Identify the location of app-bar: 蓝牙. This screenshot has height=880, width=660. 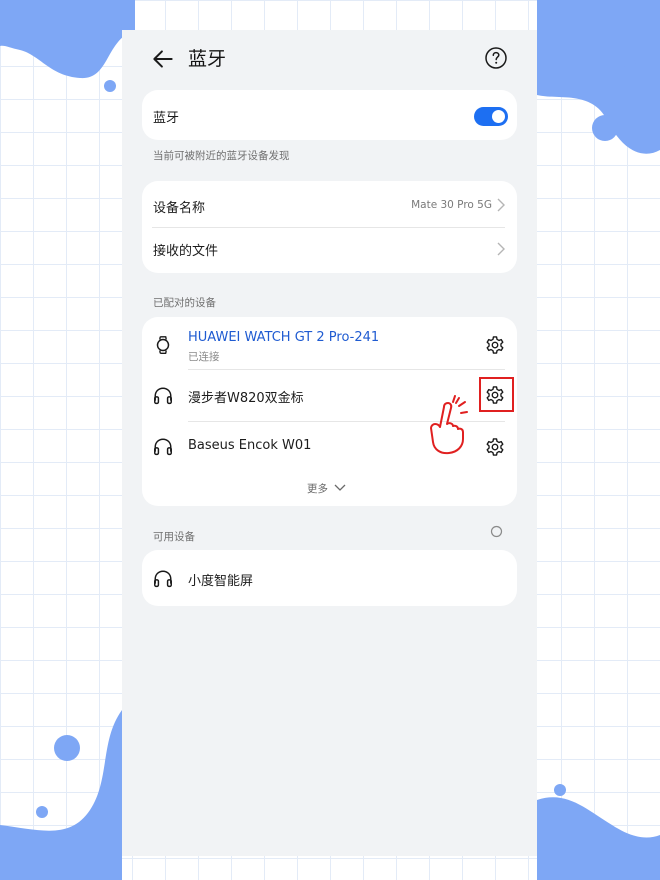
(329, 59).